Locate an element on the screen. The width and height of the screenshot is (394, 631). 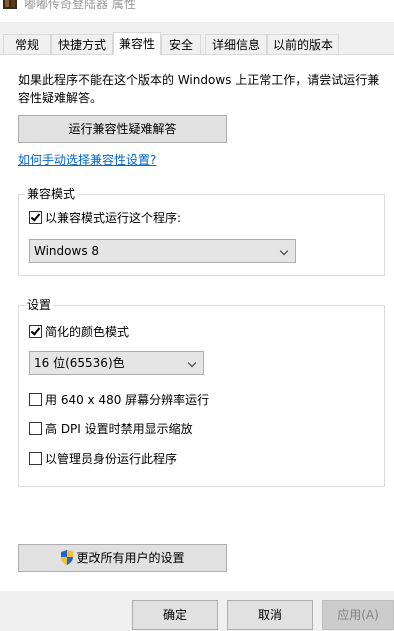
tab-security: 安全 is located at coordinates (181, 44).